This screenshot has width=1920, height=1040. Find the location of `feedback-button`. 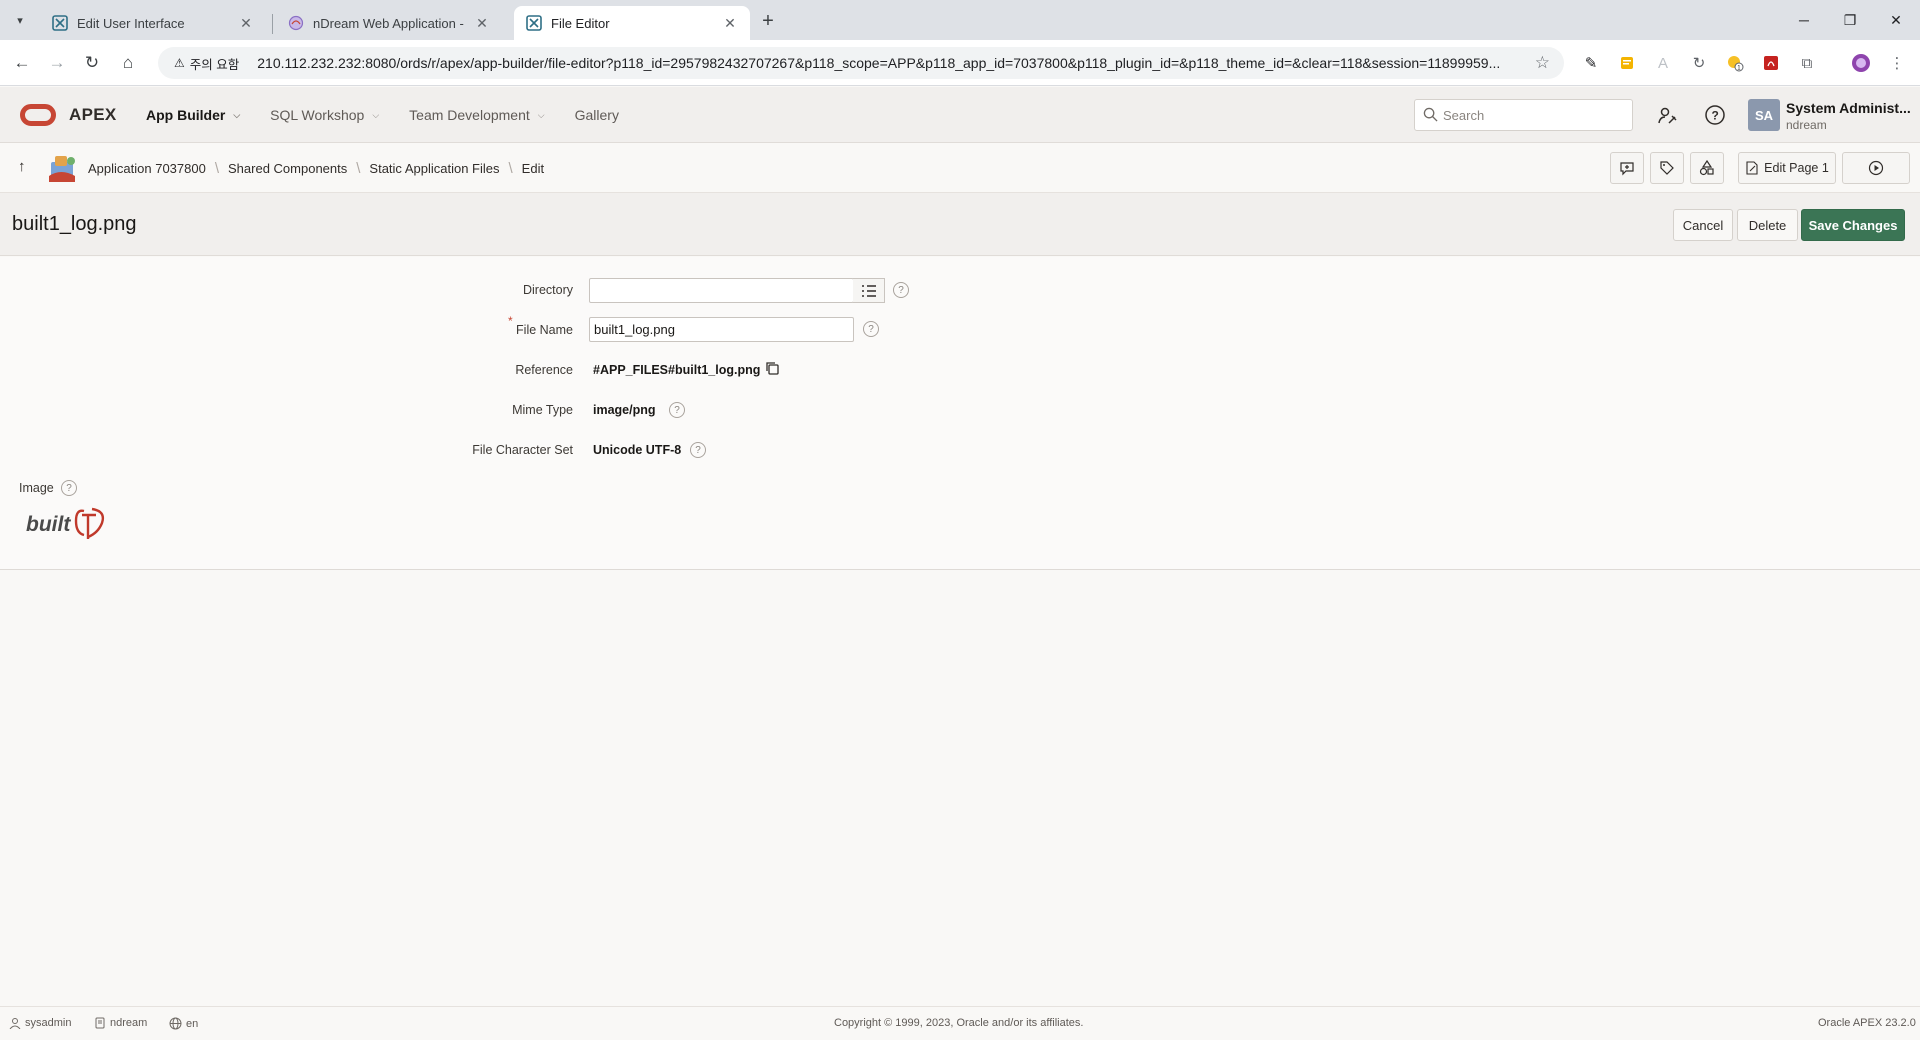

feedback-button is located at coordinates (1627, 168).